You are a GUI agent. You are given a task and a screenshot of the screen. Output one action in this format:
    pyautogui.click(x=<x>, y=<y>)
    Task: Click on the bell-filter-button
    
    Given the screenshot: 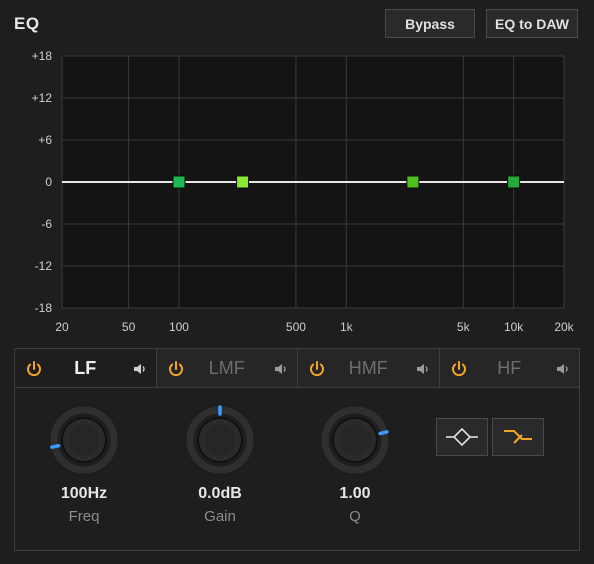 What is the action you would take?
    pyautogui.click(x=462, y=437)
    